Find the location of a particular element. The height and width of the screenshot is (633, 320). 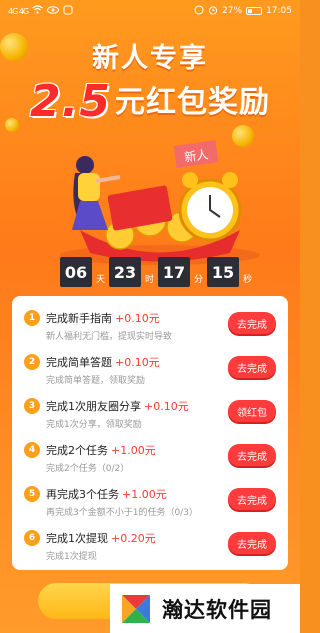

task-number-badge: 4 is located at coordinates (32, 450).